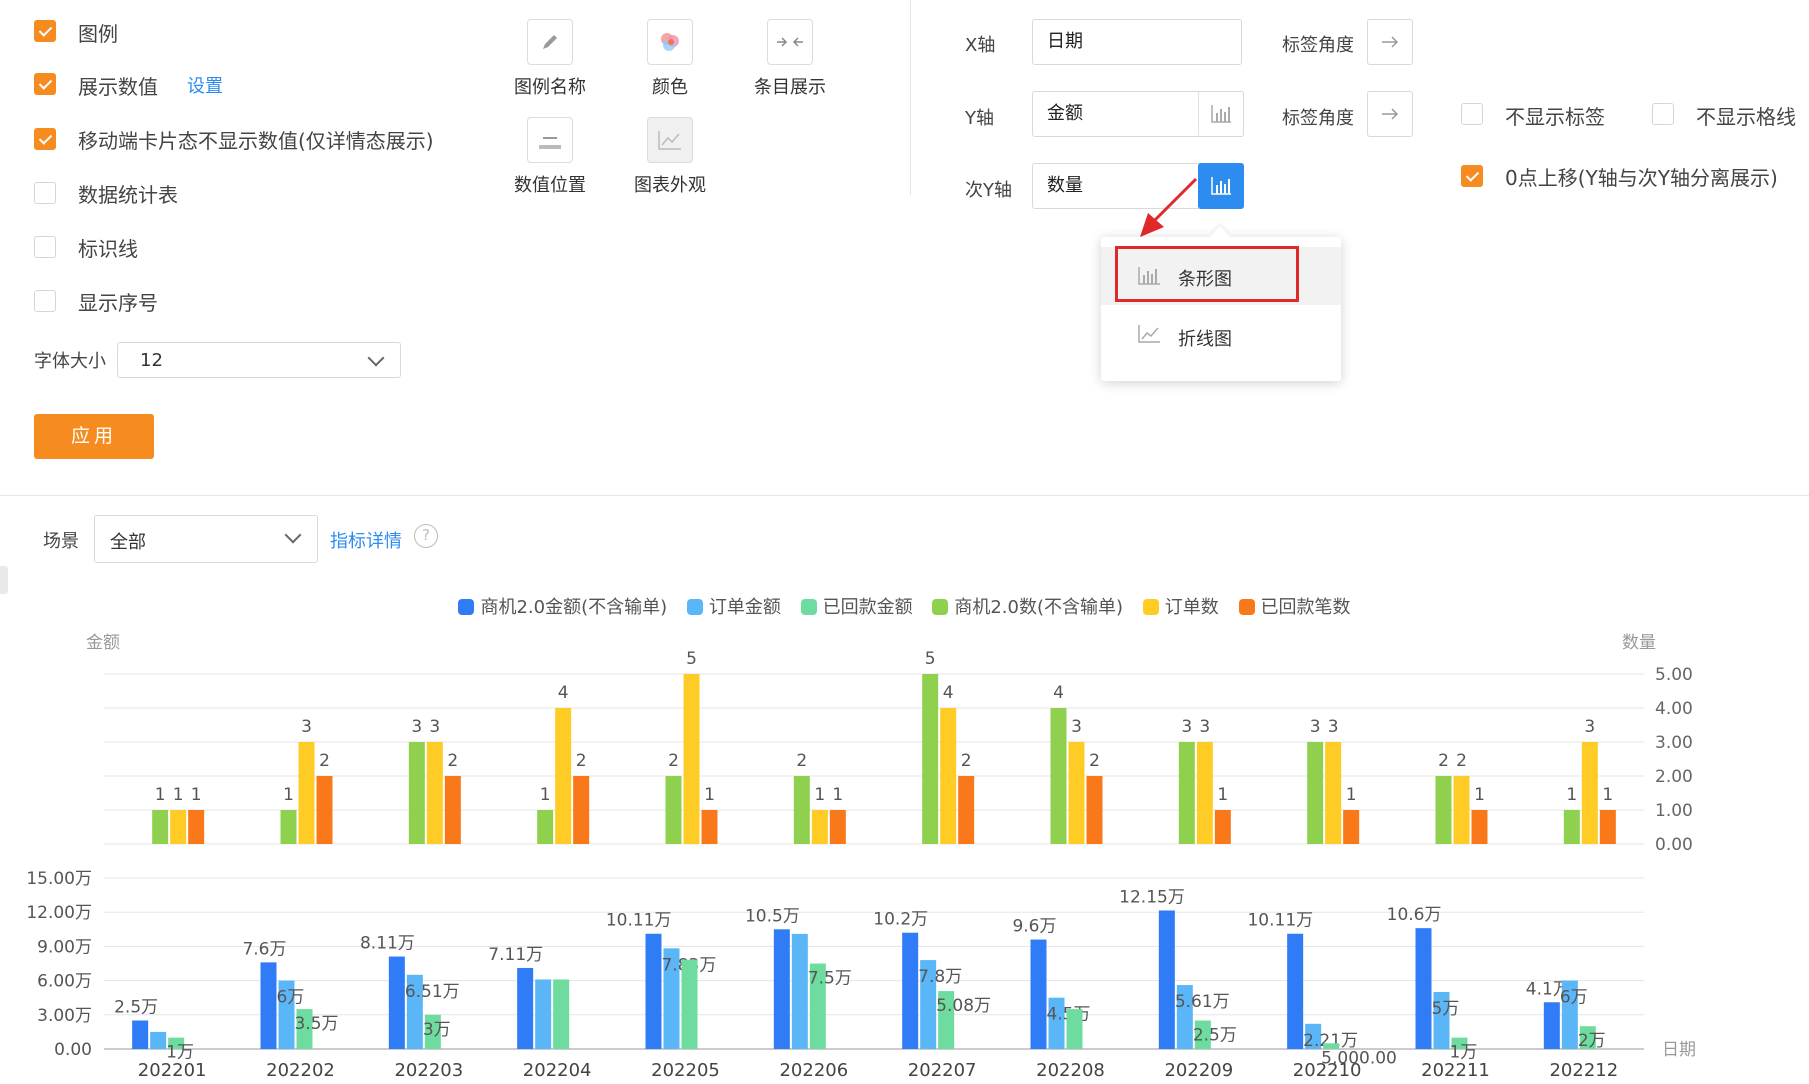  Describe the element at coordinates (59, 913) in the screenshot. I see `y-tick-label: 12.00万` at that location.